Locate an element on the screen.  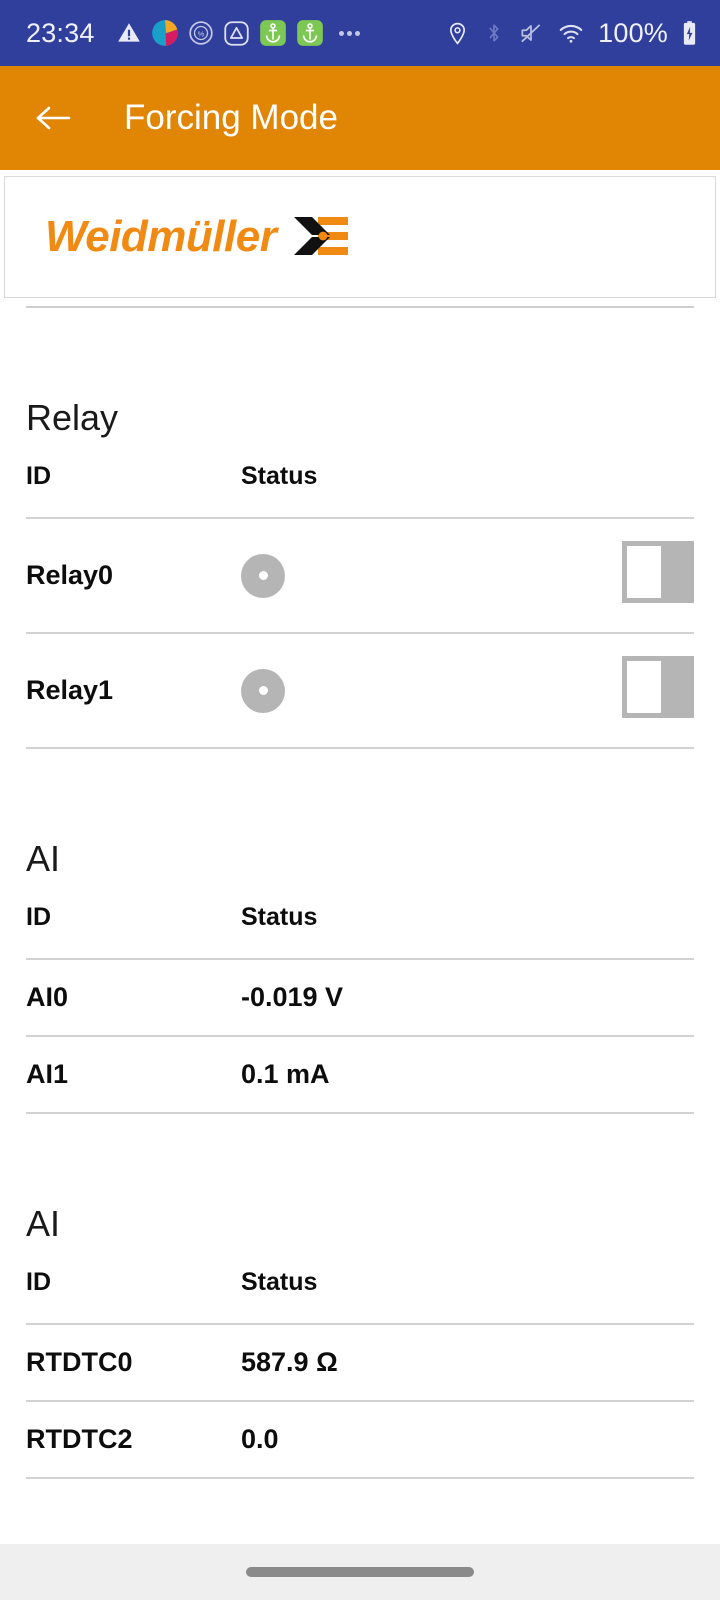
table-row: AI0 -0.019 V is located at coordinates (360, 997).